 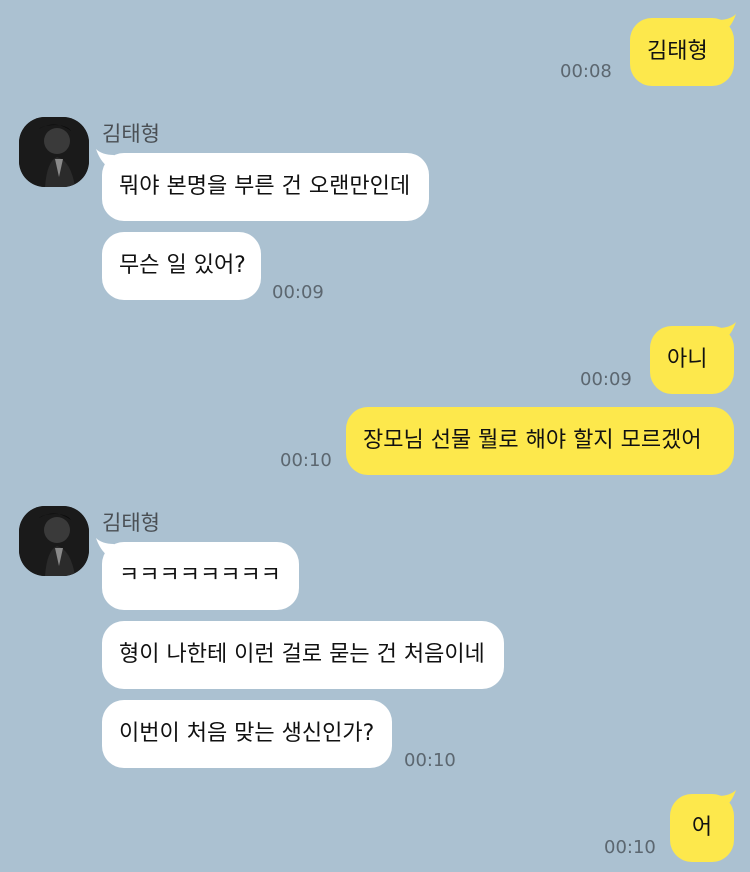 I want to click on my-message-bubble: 장모님 선물 뭘로 해야 할지 모르겠어, so click(x=540, y=441).